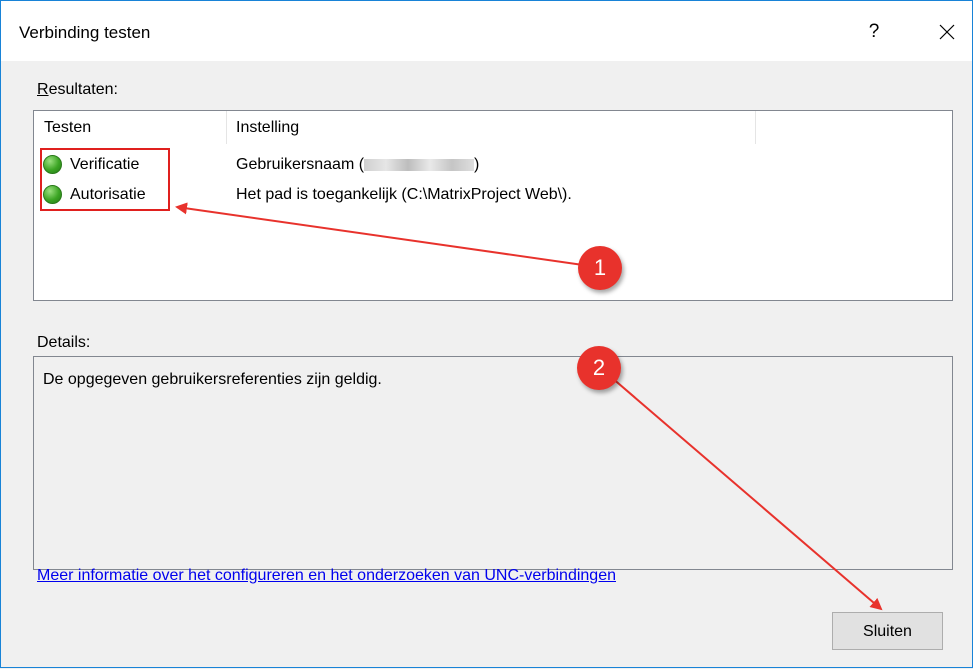 The width and height of the screenshot is (973, 669). Describe the element at coordinates (486, 31) in the screenshot. I see `title-bar: Verbinding testen ?` at that location.